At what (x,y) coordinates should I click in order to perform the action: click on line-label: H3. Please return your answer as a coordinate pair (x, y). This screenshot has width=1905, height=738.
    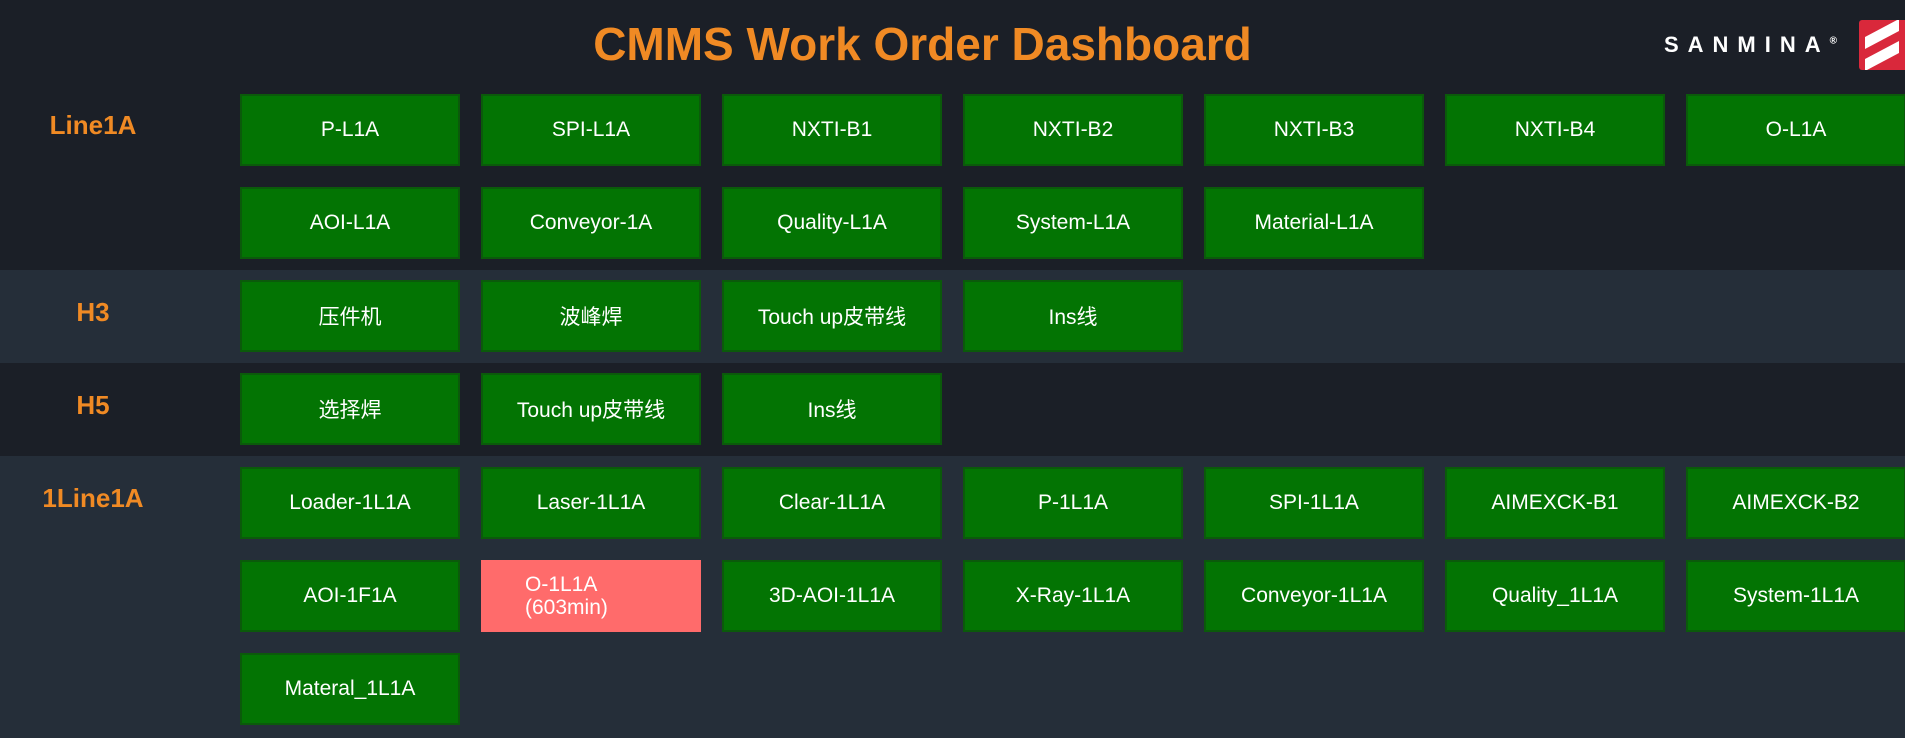
    Looking at the image, I should click on (93, 312).